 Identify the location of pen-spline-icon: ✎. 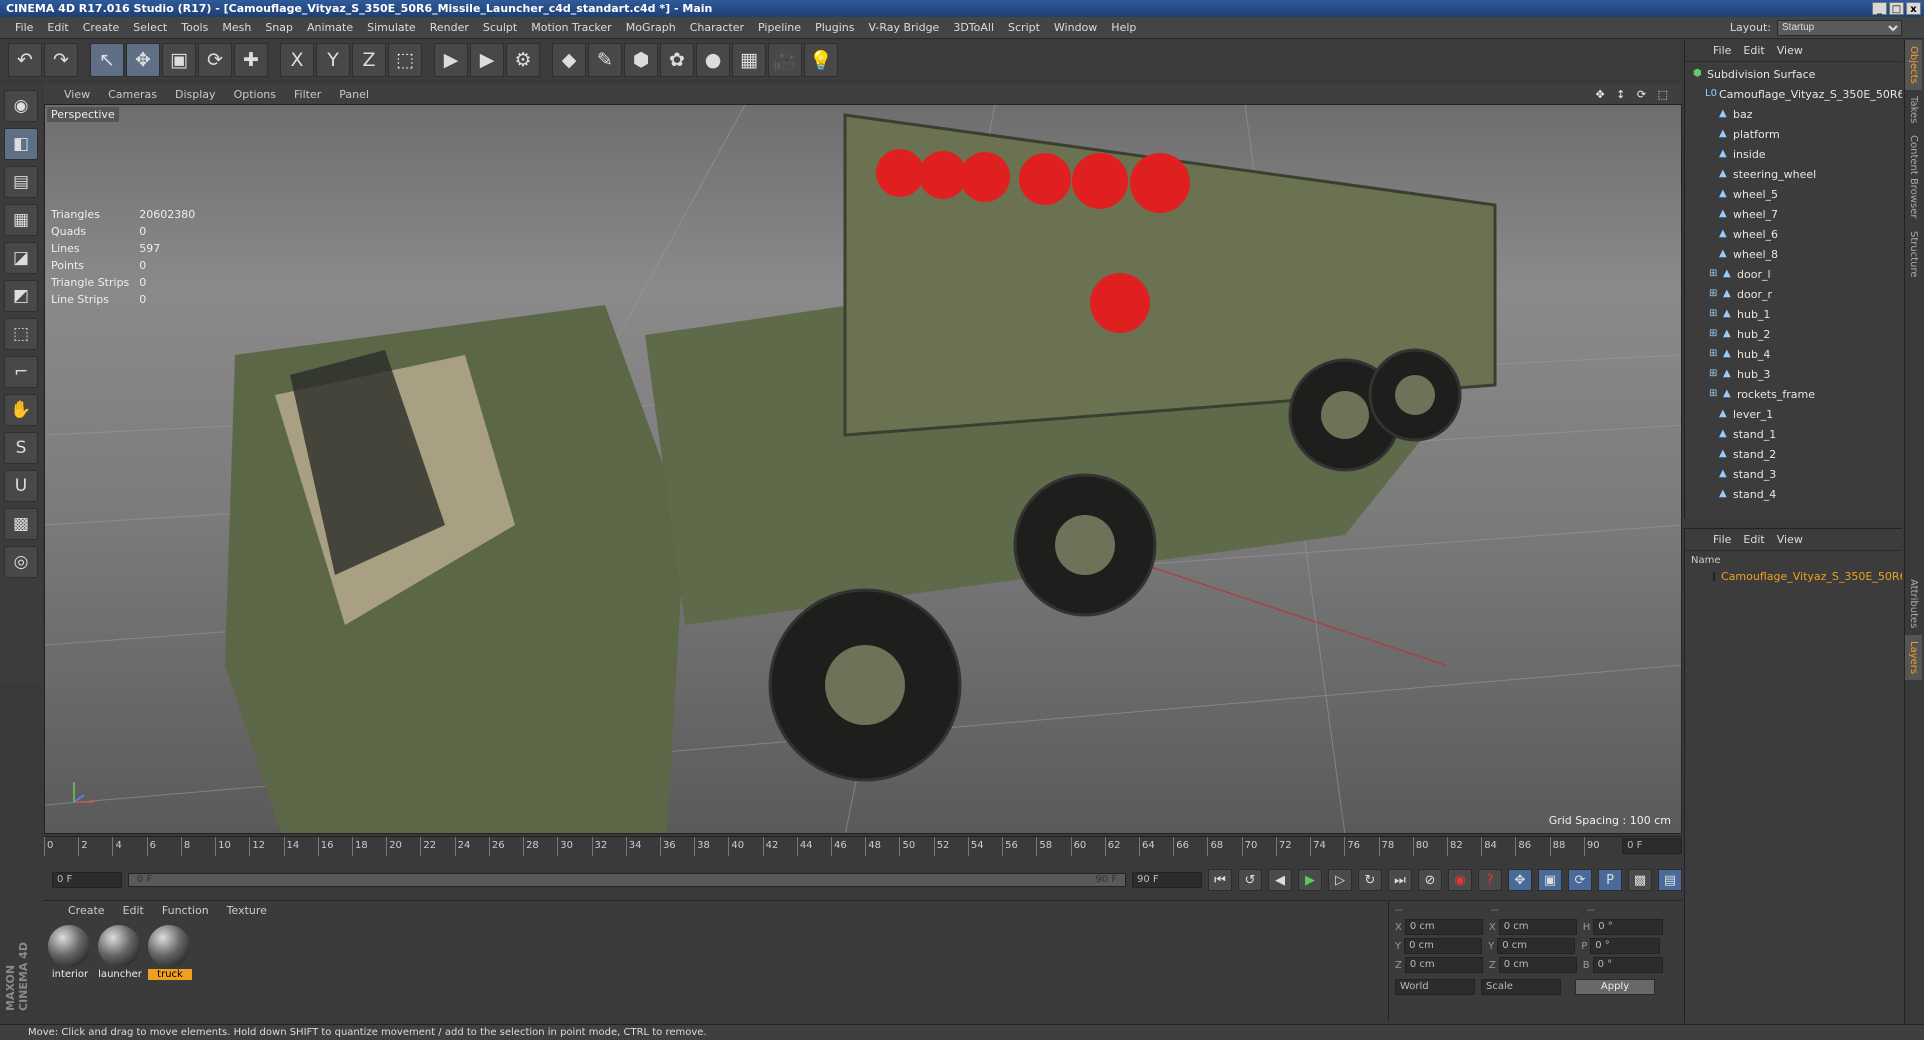
(605, 60).